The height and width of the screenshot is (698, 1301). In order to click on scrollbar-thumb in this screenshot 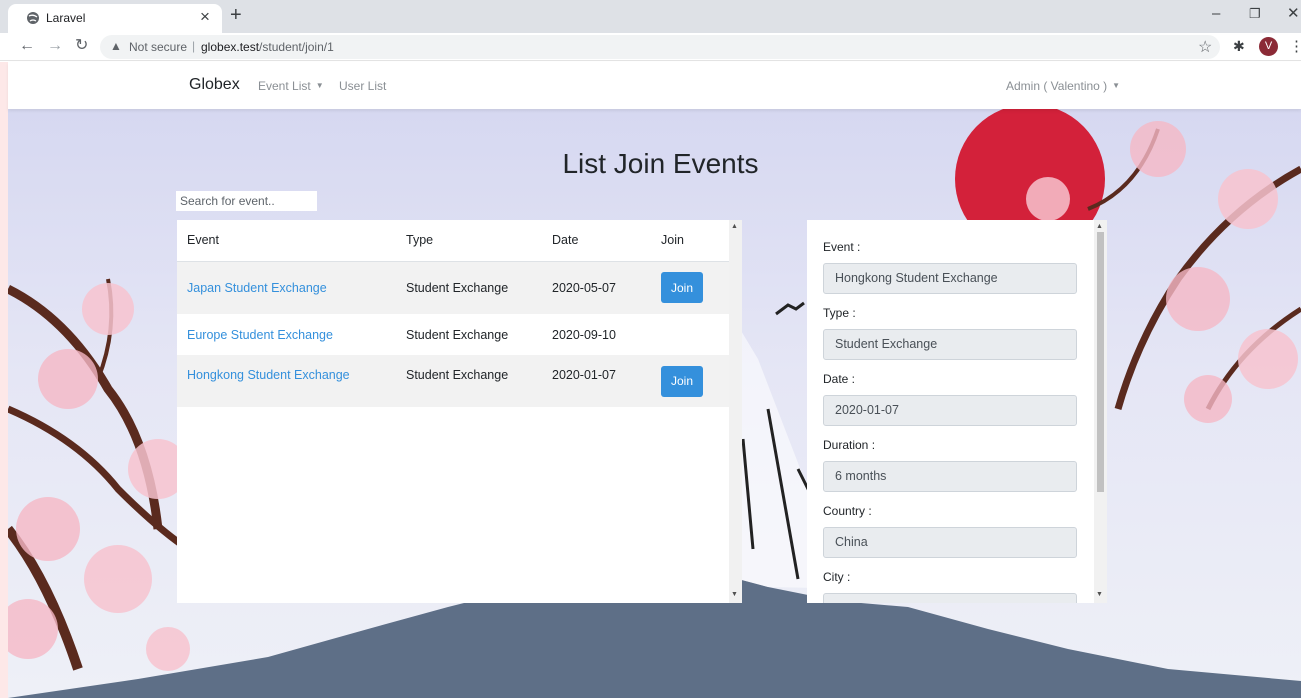, I will do `click(1100, 362)`.